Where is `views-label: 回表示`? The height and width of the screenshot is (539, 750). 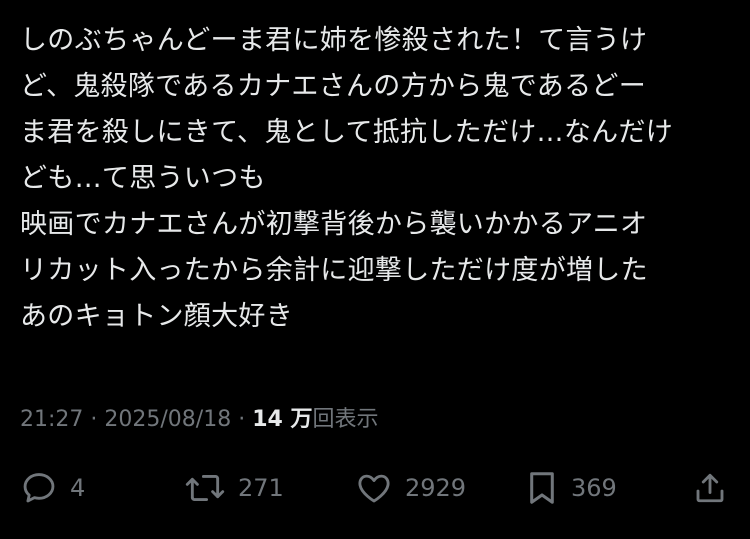
views-label: 回表示 is located at coordinates (345, 419).